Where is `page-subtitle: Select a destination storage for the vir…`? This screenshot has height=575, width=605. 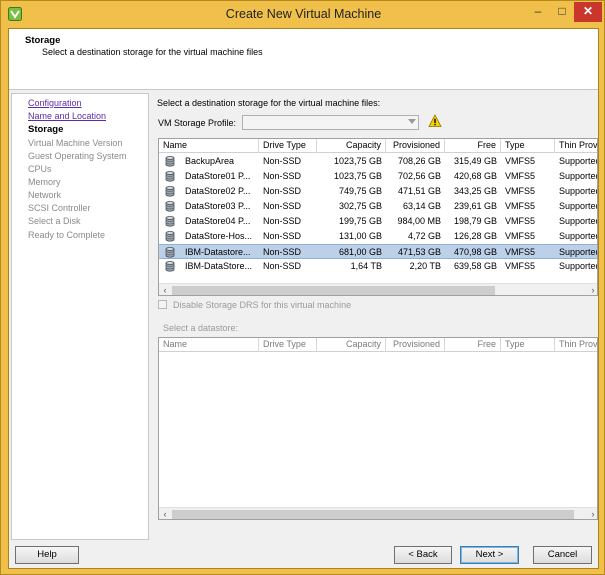
page-subtitle: Select a destination storage for the vir… is located at coordinates (152, 52).